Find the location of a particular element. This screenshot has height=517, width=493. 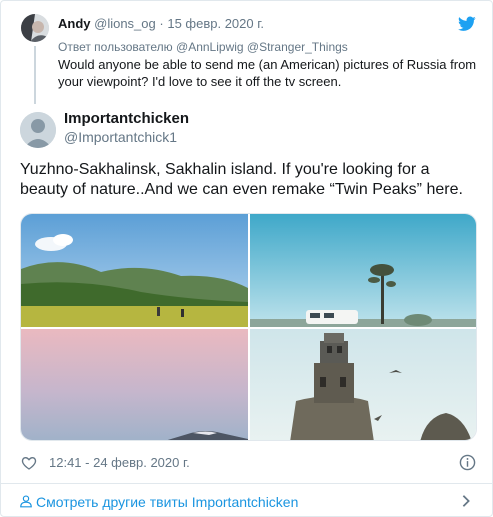

more-tweets-label: Смотреть другие твиты Importantchicken is located at coordinates (167, 502).